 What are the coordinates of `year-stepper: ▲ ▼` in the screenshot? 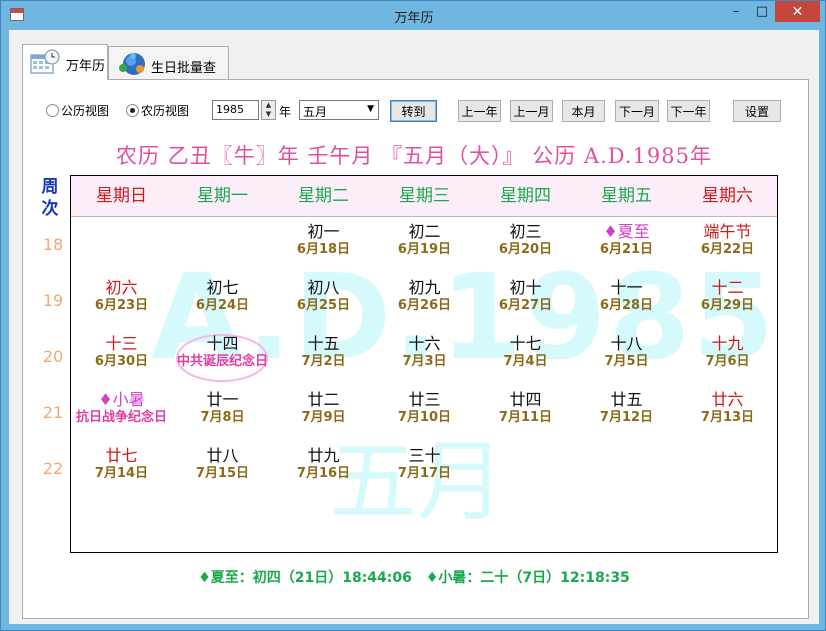 It's located at (268, 110).